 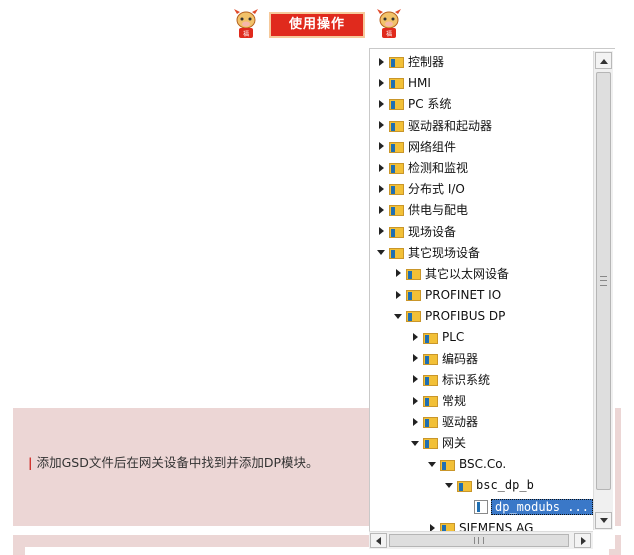 I want to click on tree-item: 检测和监视, so click(x=482, y=167).